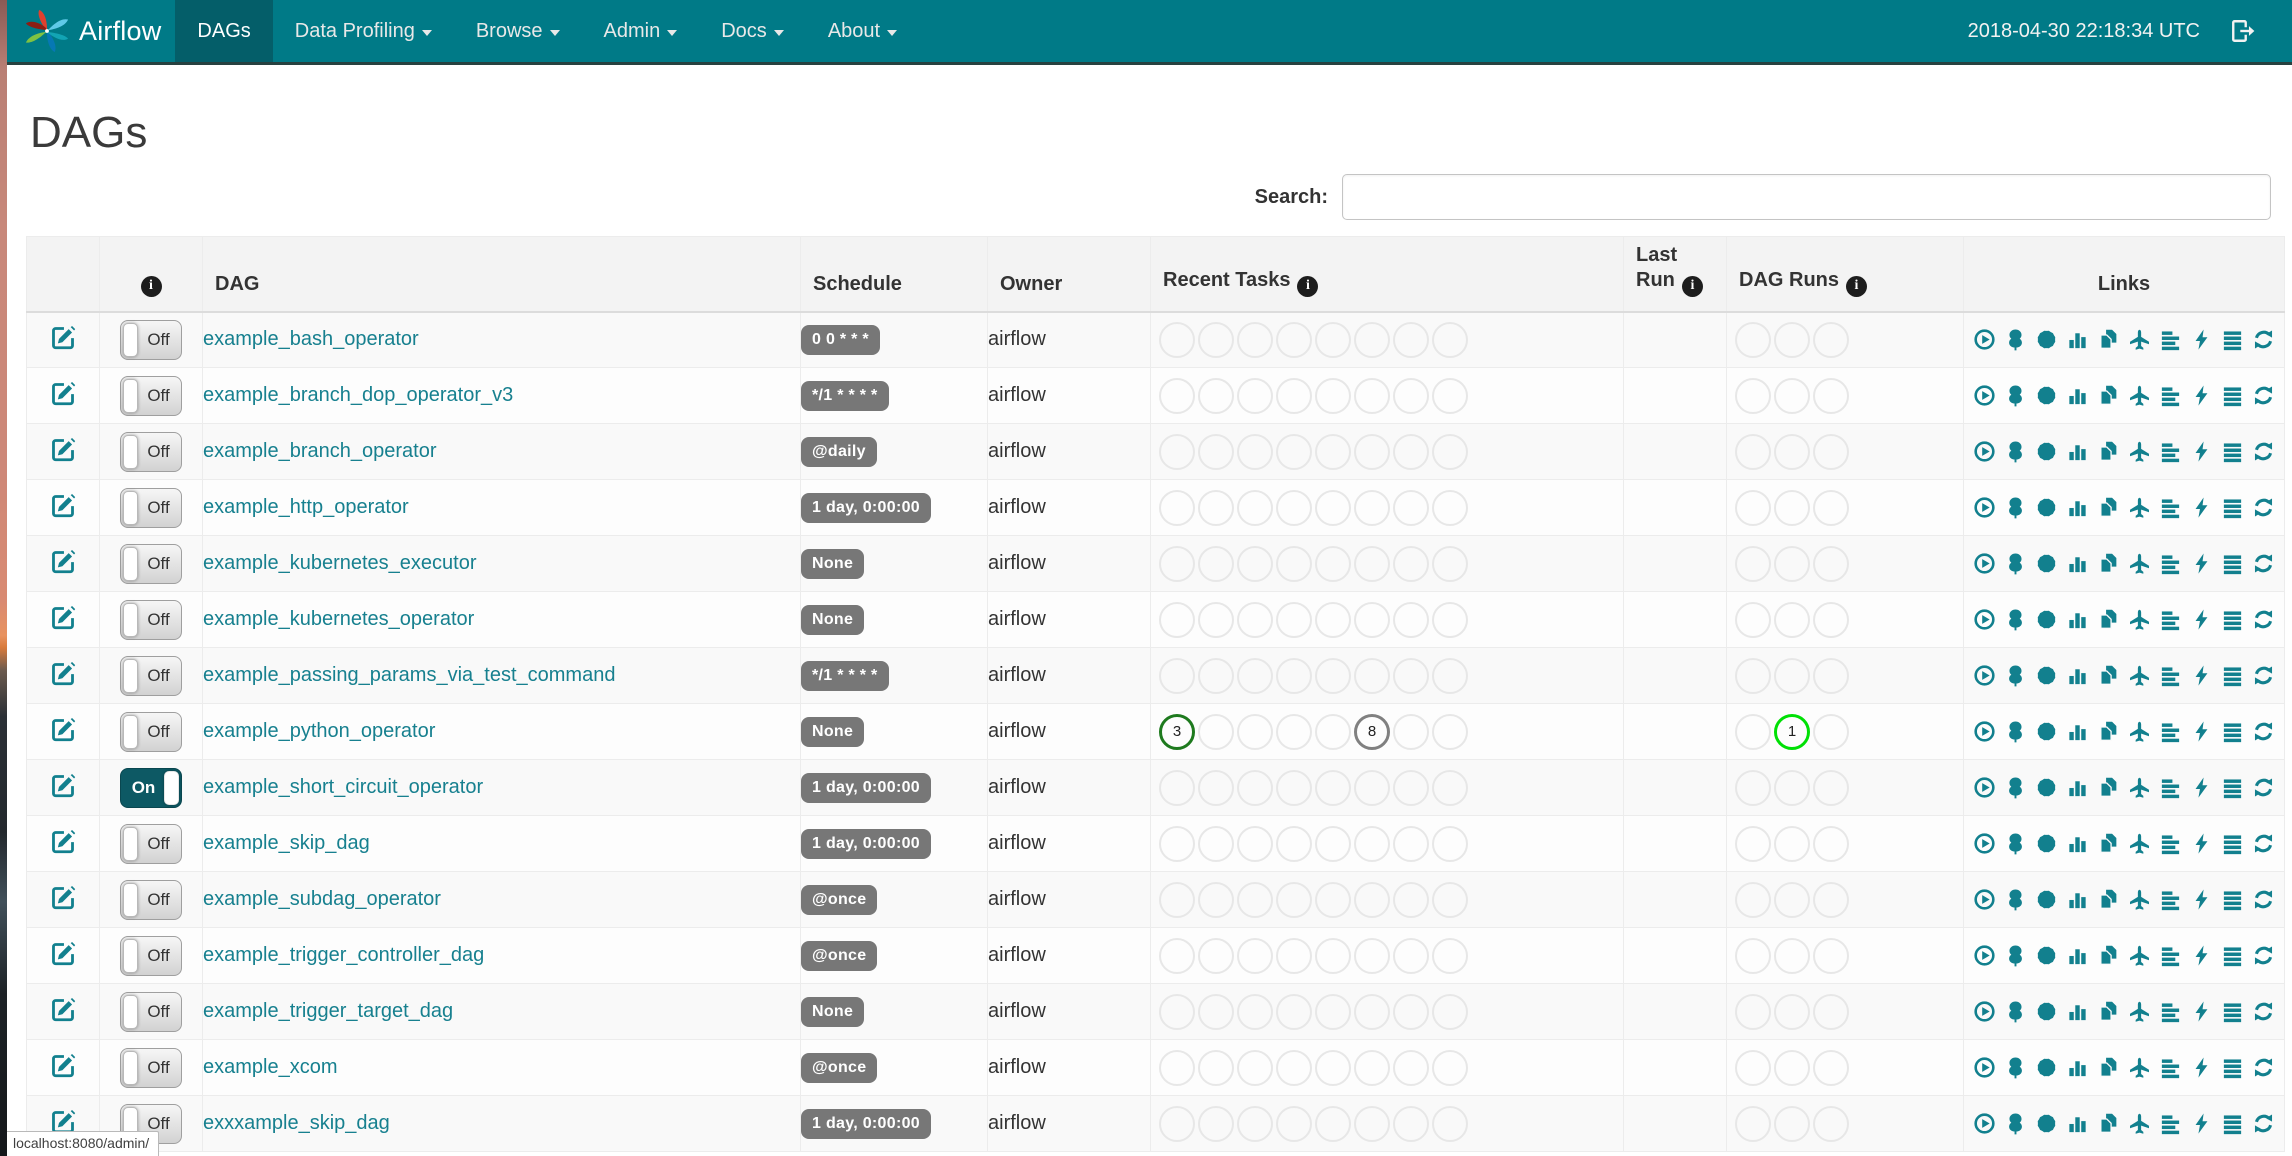  What do you see at coordinates (270, 1067) in the screenshot?
I see `dag-link: example_xcom` at bounding box center [270, 1067].